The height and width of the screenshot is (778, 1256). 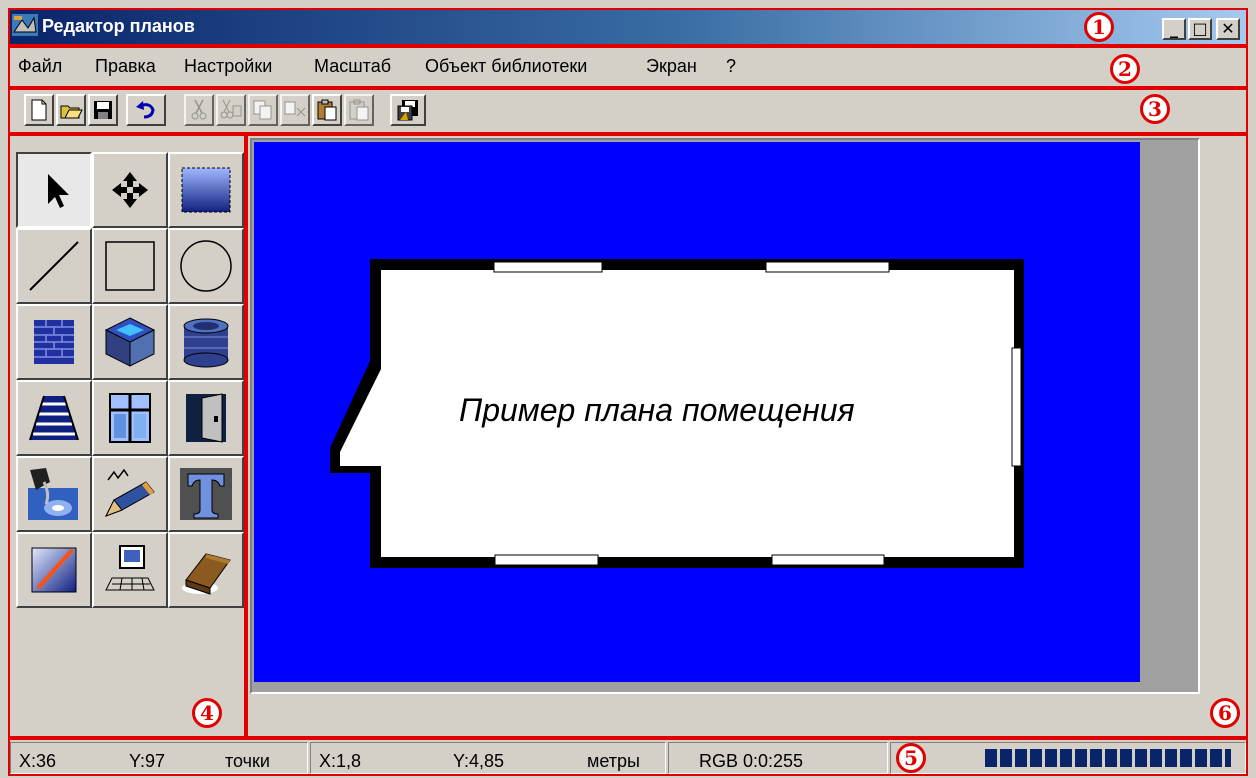 I want to click on door-icon, so click(x=206, y=418).